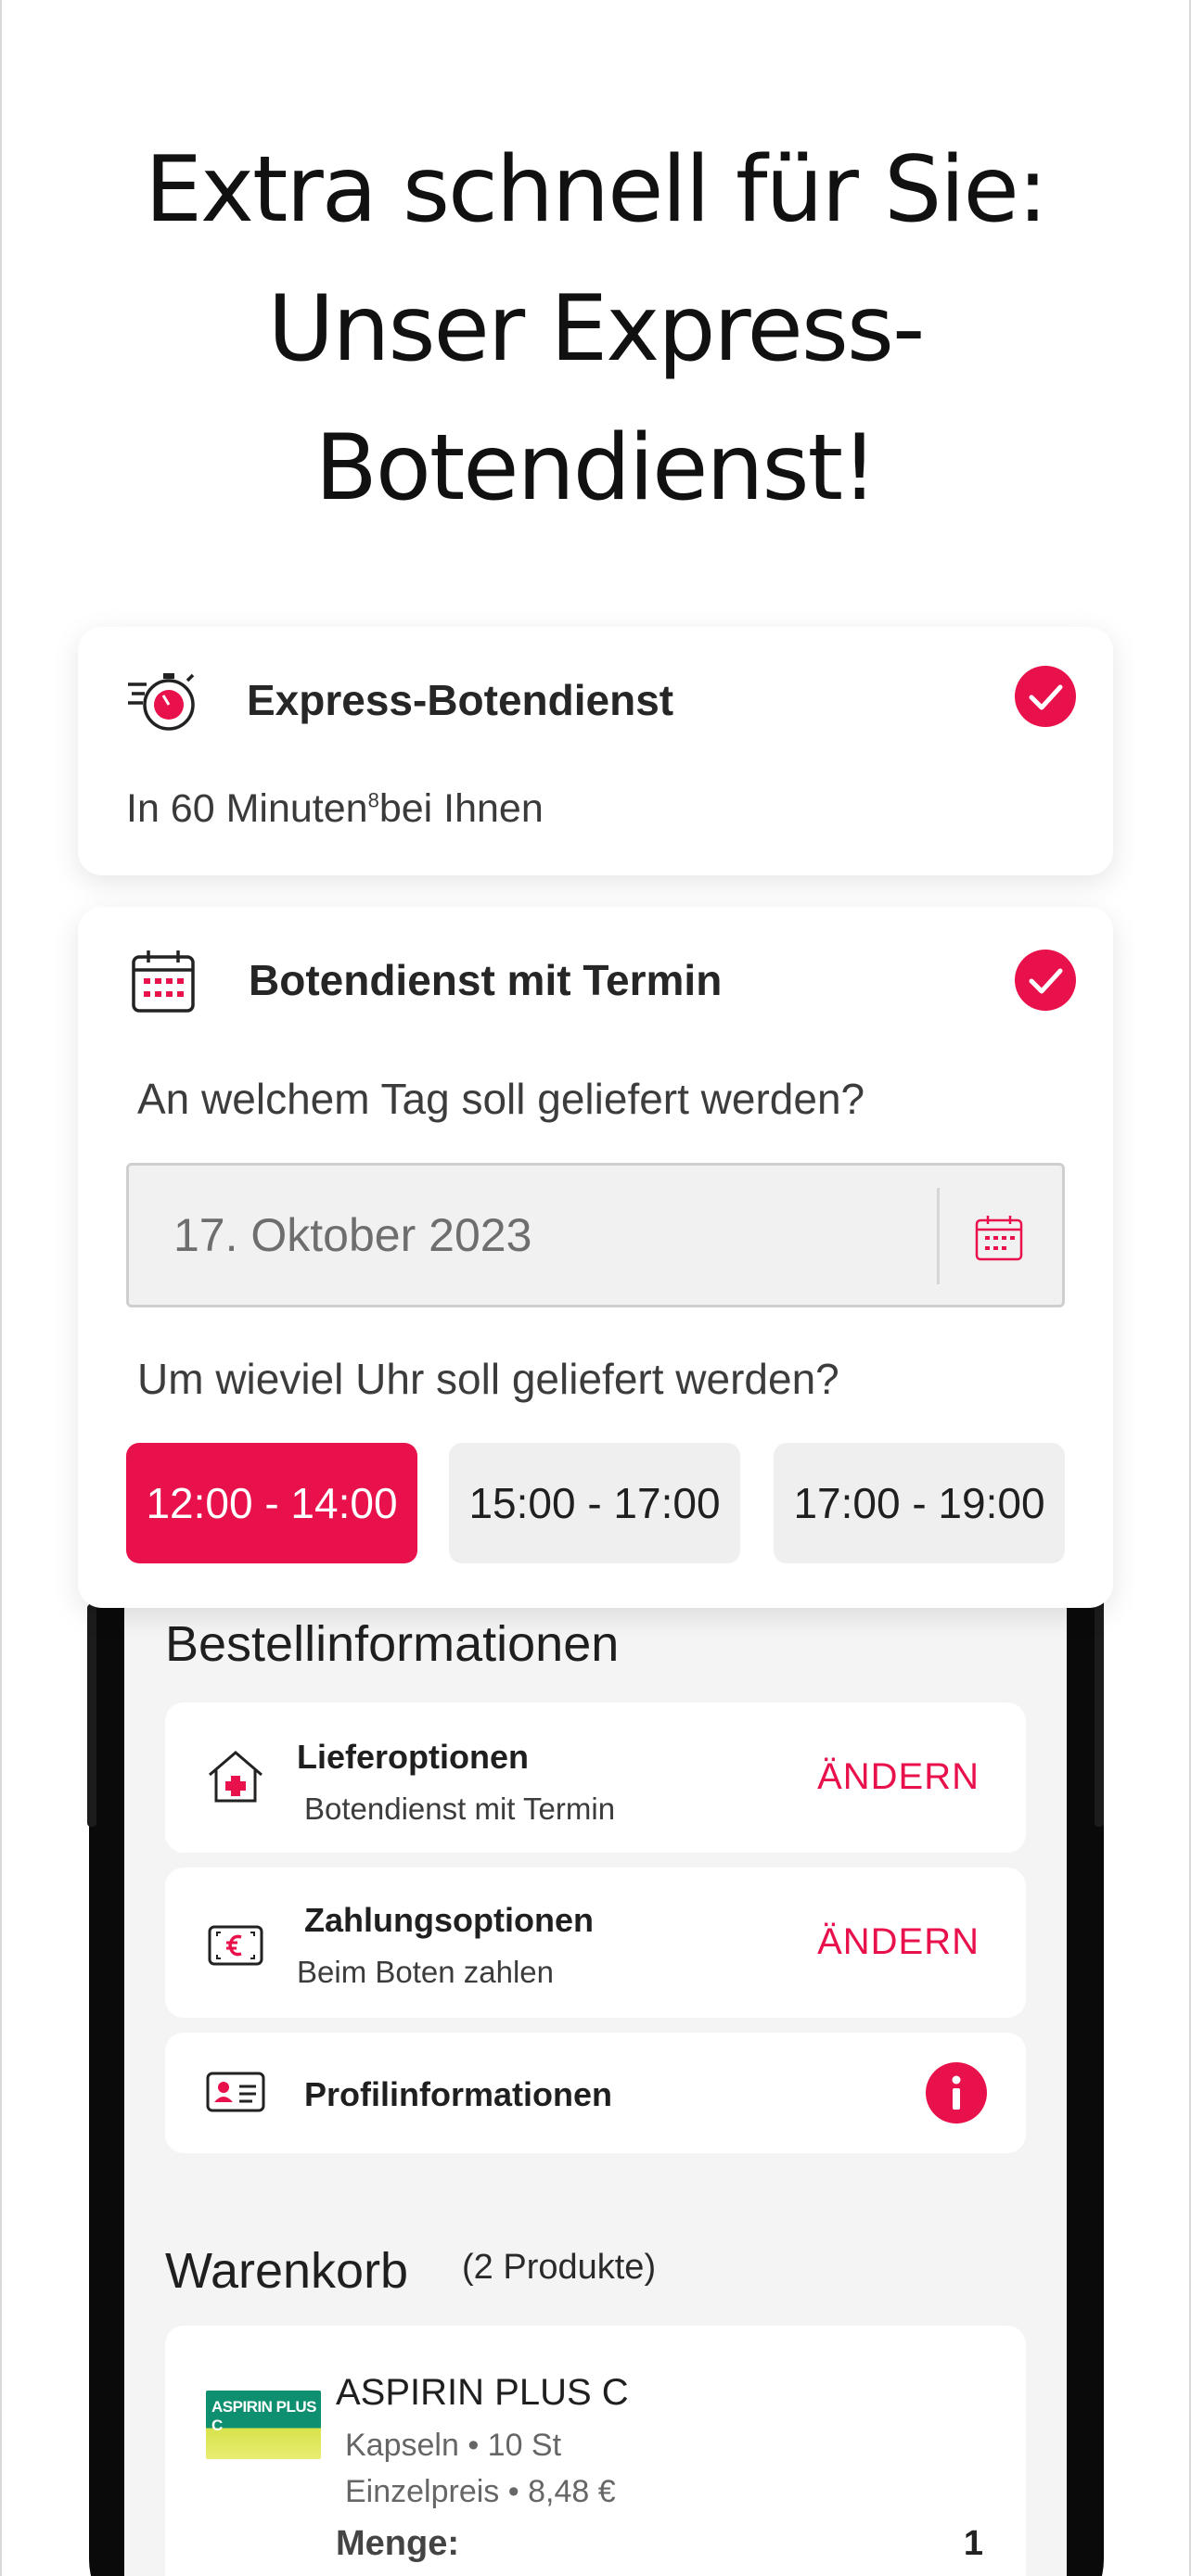 The width and height of the screenshot is (1191, 2576). I want to click on time-slot-17-19: 17:00 - 19:00, so click(919, 1503).